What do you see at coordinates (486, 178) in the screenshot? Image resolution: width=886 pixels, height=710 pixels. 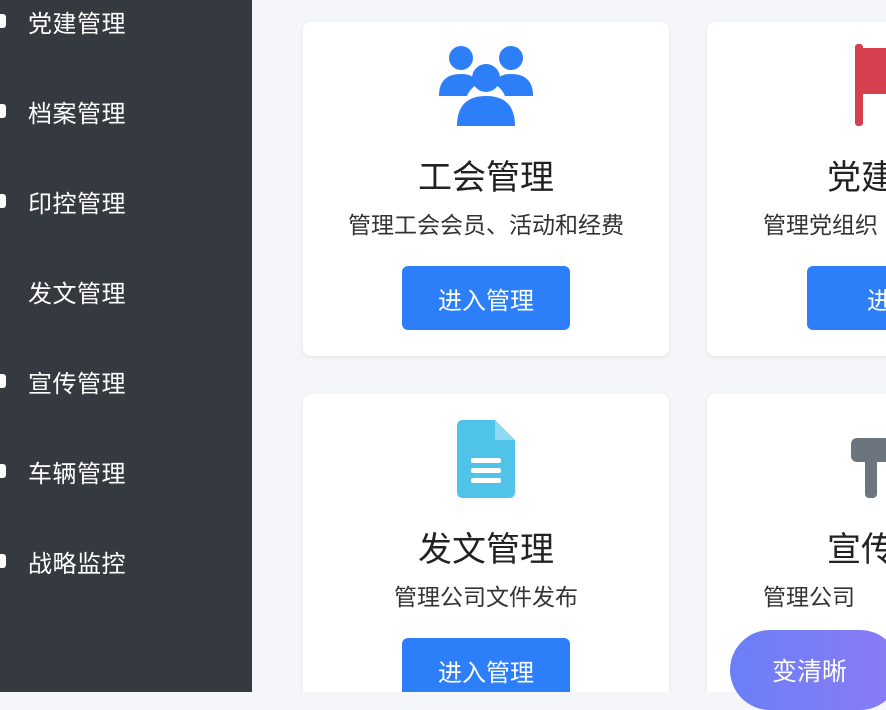 I see `card-title: 工会管理` at bounding box center [486, 178].